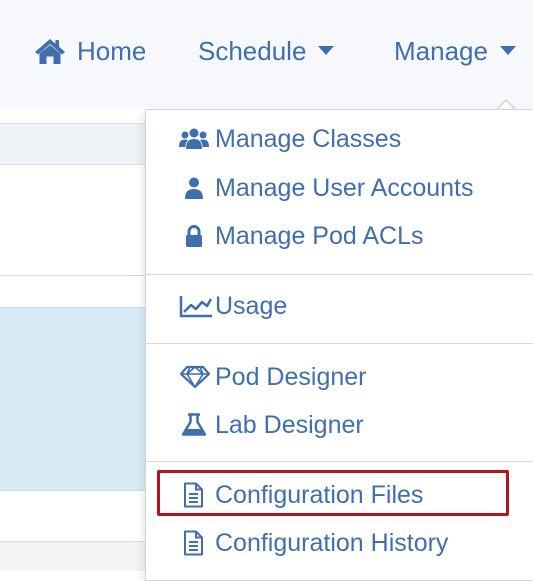  I want to click on nav-manage-dropdown: Manage, so click(455, 51).